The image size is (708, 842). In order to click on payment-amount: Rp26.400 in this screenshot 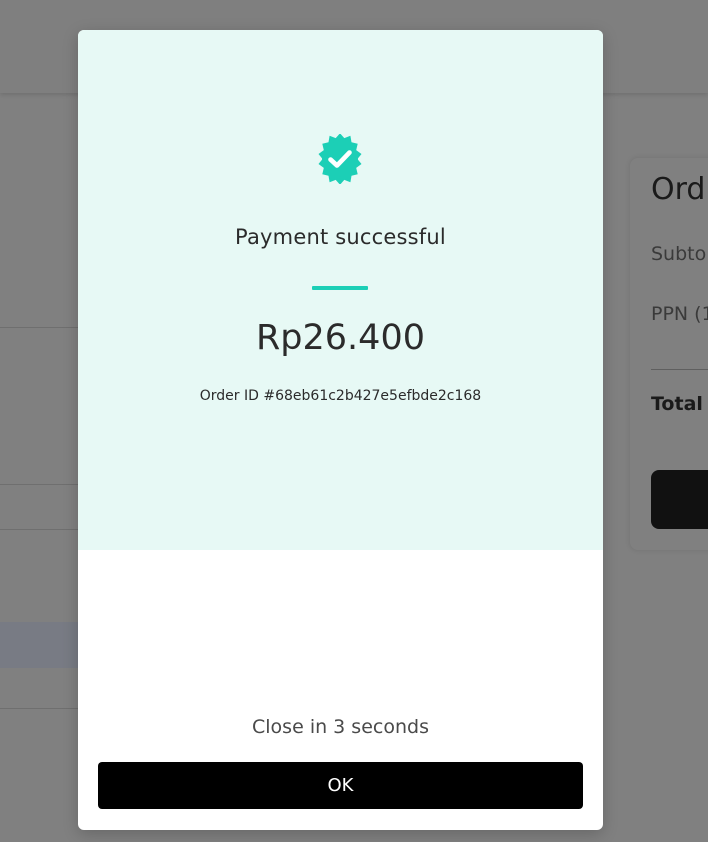, I will do `click(340, 338)`.